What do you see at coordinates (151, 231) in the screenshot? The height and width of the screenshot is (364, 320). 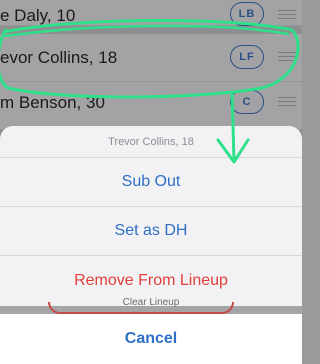 I see `set-as-dh-button: Set as DH` at bounding box center [151, 231].